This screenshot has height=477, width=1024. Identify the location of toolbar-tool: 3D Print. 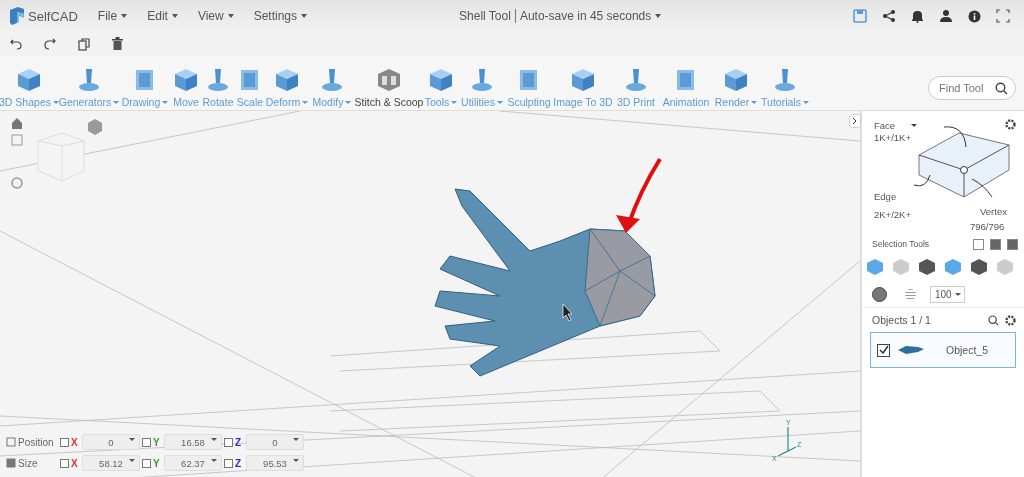
(636, 87).